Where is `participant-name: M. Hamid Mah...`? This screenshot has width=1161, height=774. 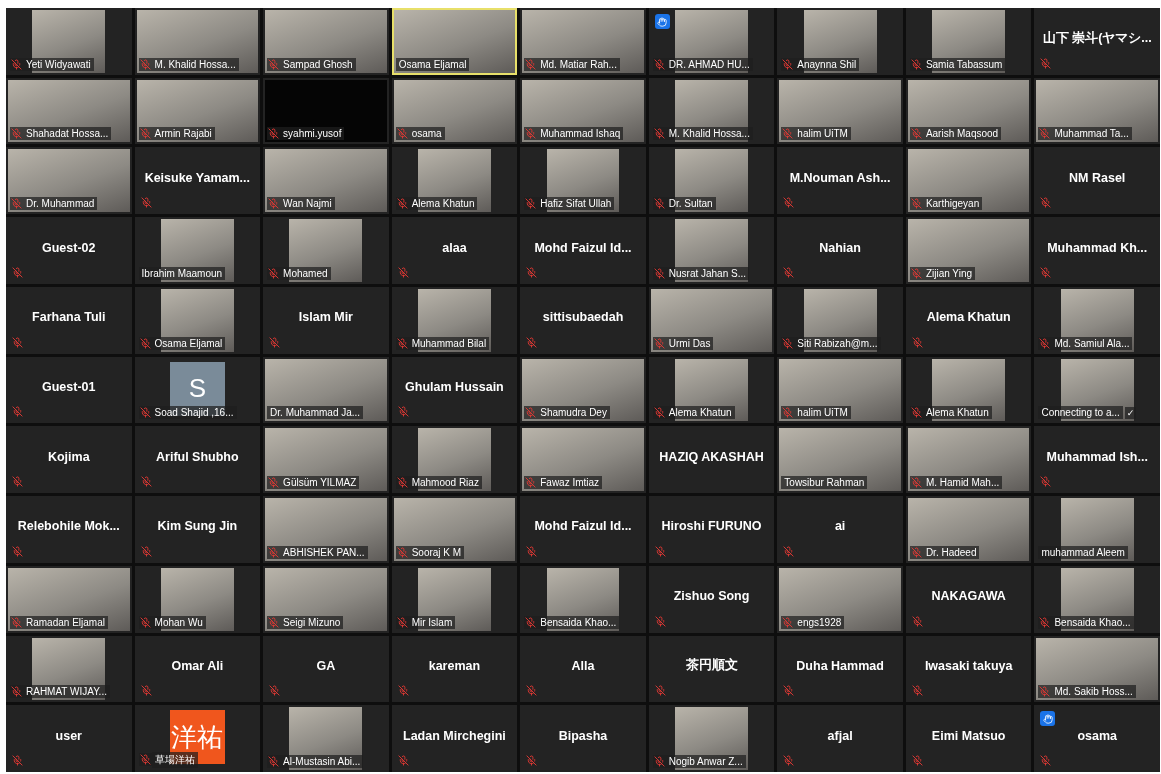
participant-name: M. Hamid Mah... is located at coordinates (962, 483).